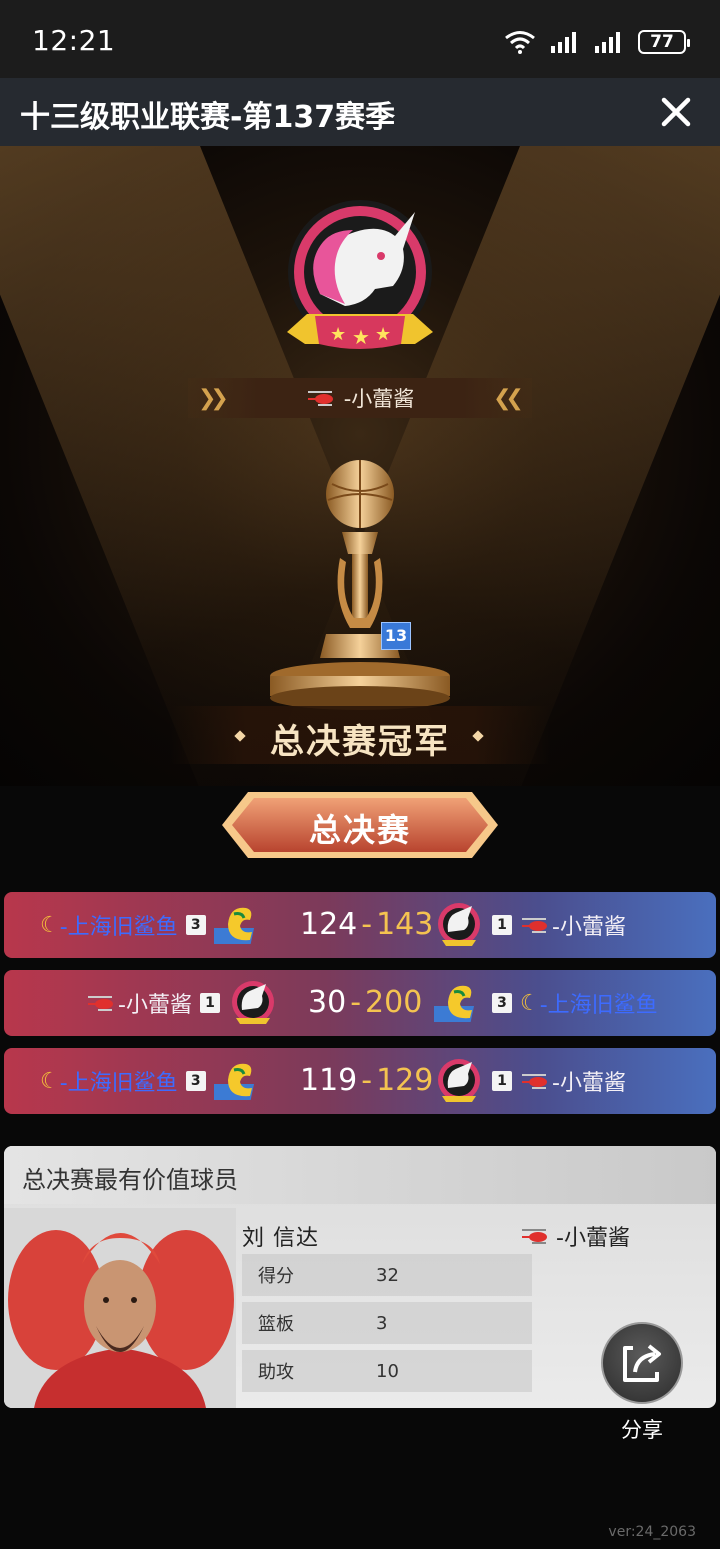 The width and height of the screenshot is (720, 1549). I want to click on player-team: -小蕾酱, so click(575, 1236).